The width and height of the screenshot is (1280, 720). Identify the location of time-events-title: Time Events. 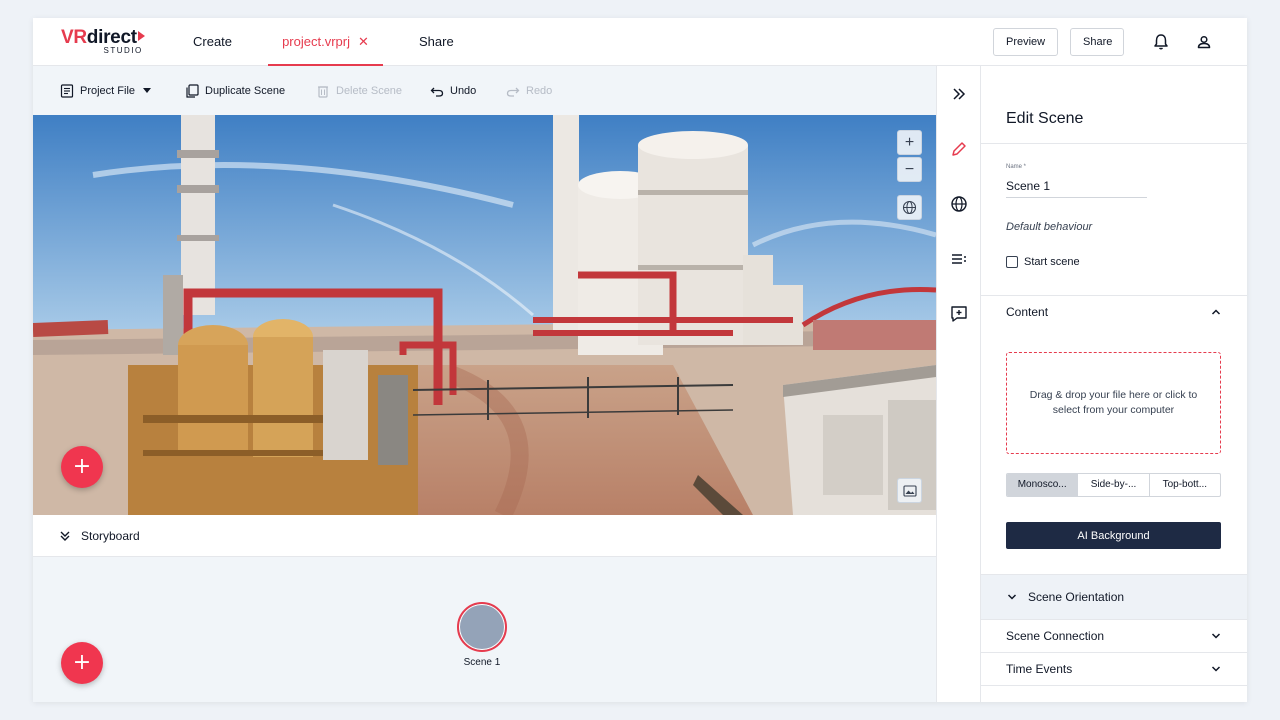
(1039, 669).